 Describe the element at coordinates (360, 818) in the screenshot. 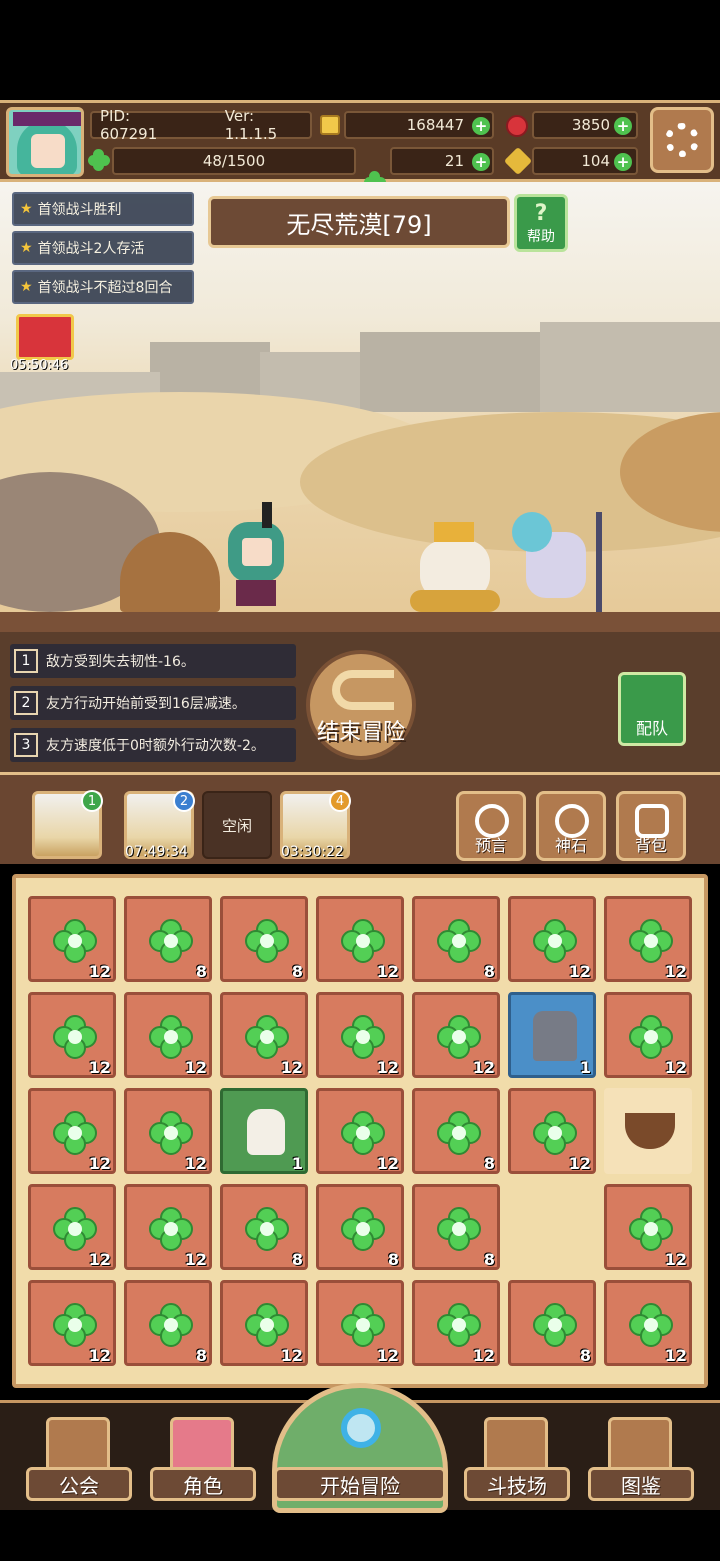

I see `expedition-slots-bar: 1 2 07:49:34 空闲 4 03:30:22 预言 神石 背包` at that location.